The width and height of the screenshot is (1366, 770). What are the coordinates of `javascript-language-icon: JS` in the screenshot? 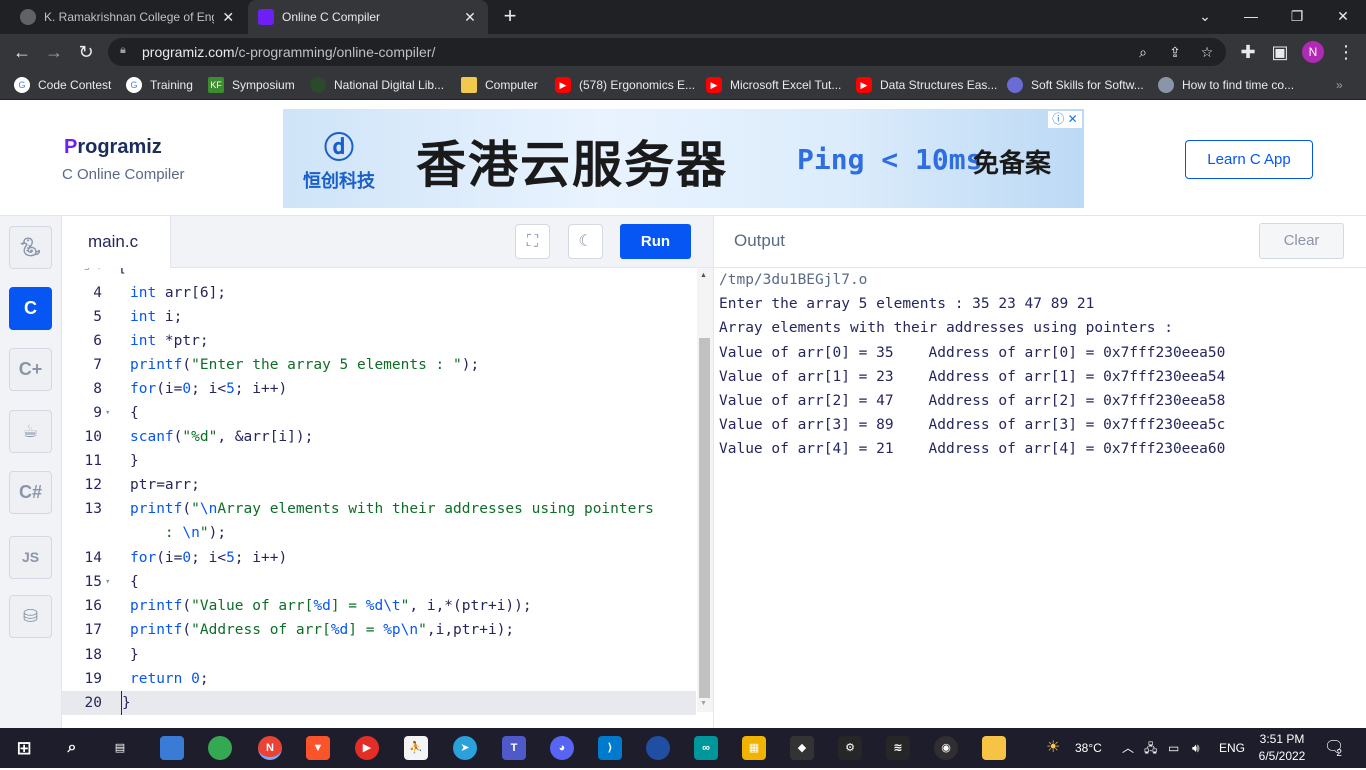 It's located at (30, 557).